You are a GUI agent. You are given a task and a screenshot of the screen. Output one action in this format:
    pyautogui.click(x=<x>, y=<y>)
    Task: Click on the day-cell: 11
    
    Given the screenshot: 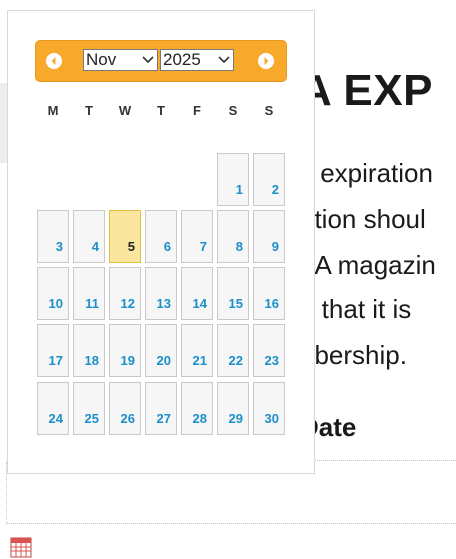 What is the action you would take?
    pyautogui.click(x=89, y=293)
    